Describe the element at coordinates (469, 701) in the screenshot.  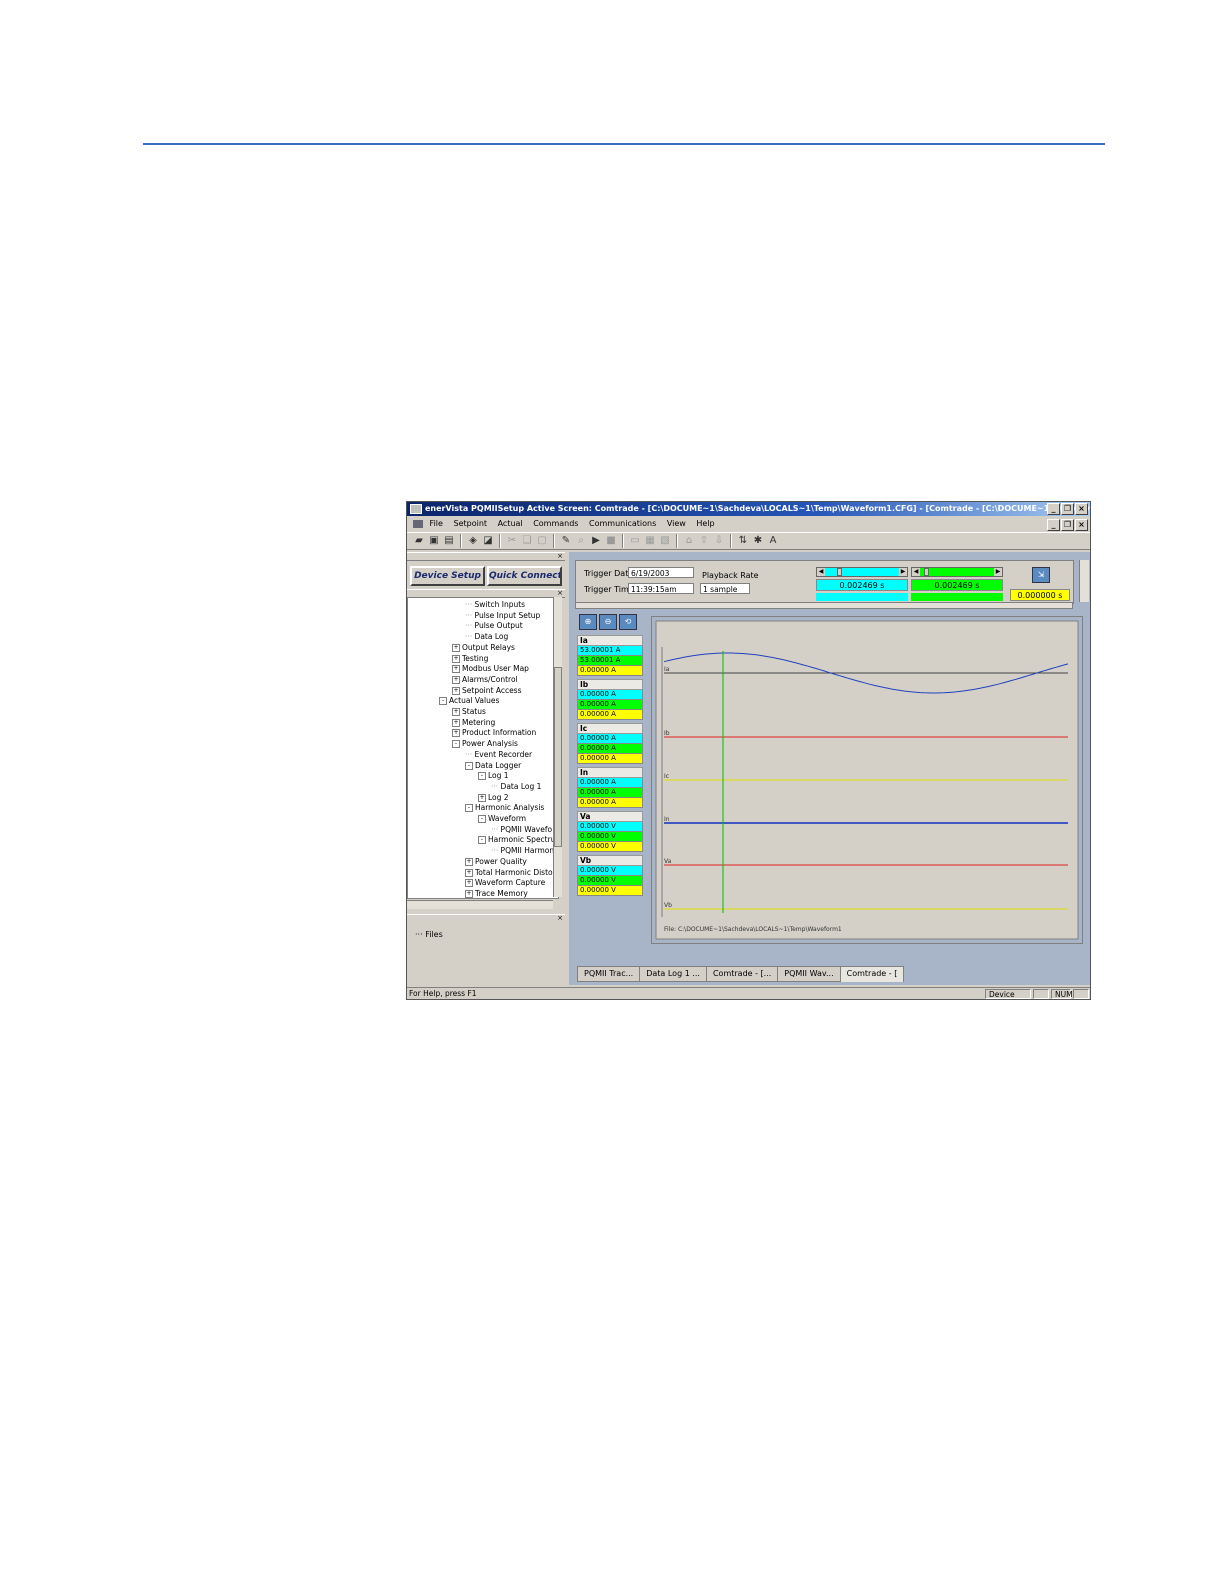
I see `tree-item: - Actual Values` at that location.